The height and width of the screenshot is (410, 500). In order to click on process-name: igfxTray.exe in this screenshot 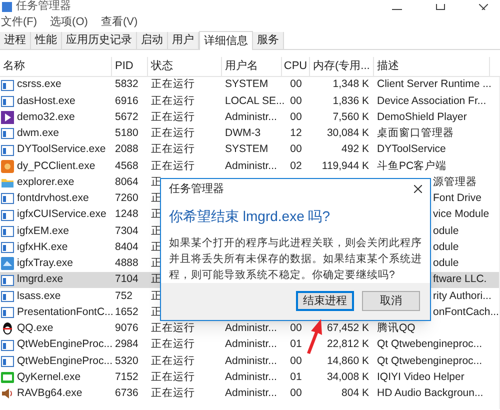, I will do `click(45, 263)`.